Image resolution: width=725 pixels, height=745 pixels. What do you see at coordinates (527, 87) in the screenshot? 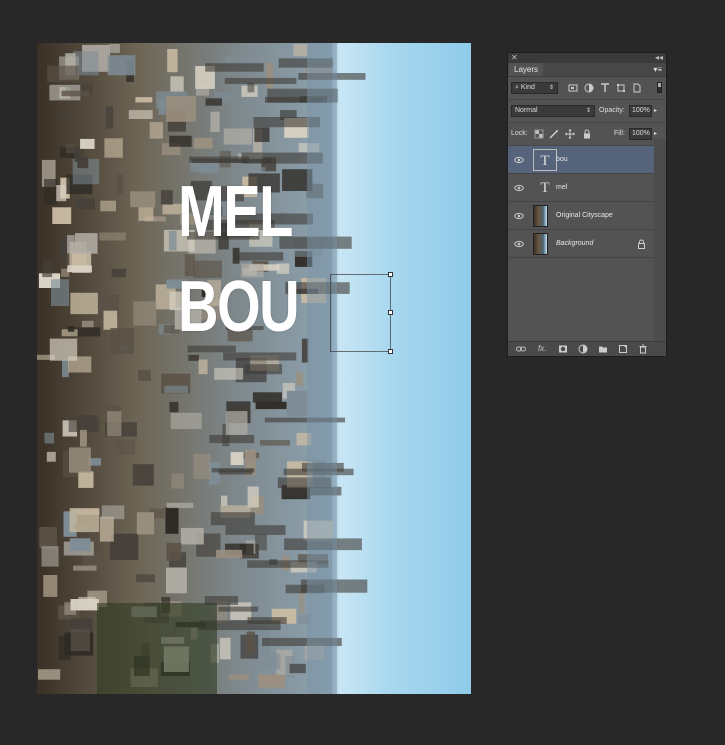
I see `filter-kind-label: Kind` at bounding box center [527, 87].